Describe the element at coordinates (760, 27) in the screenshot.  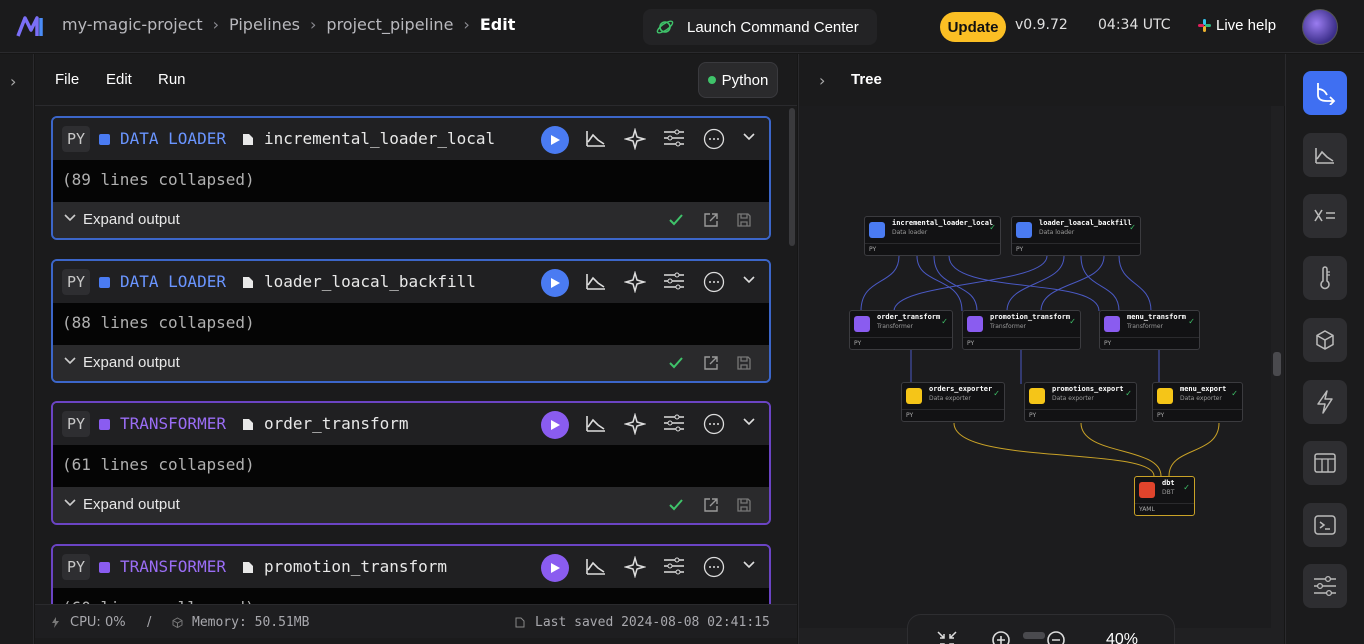
I see `launch-command-center-button: Launch Command Center` at that location.